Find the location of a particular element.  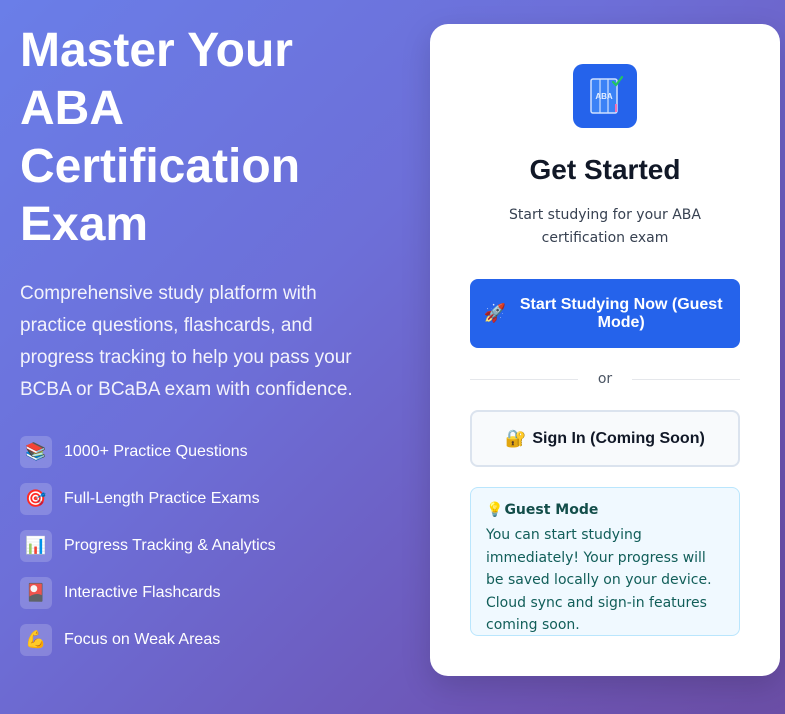

divider-text: or is located at coordinates (605, 379).